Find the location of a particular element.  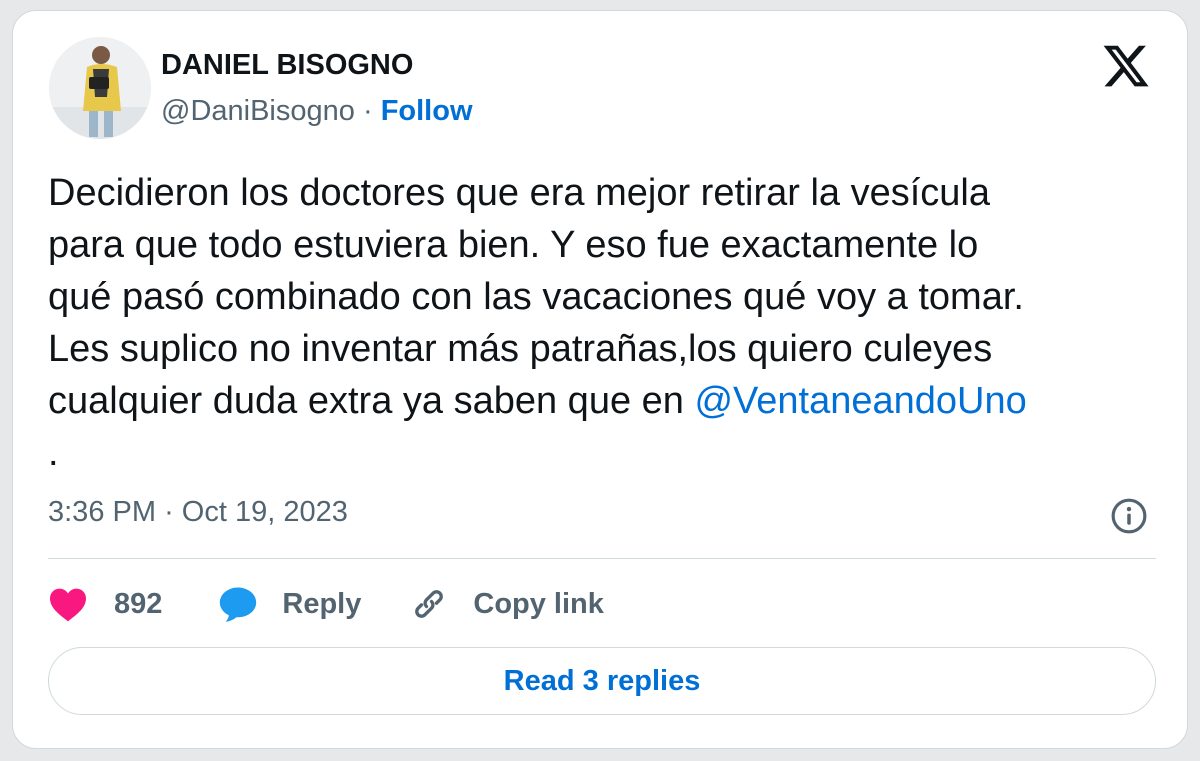

x-logo-icon is located at coordinates (1126, 66).